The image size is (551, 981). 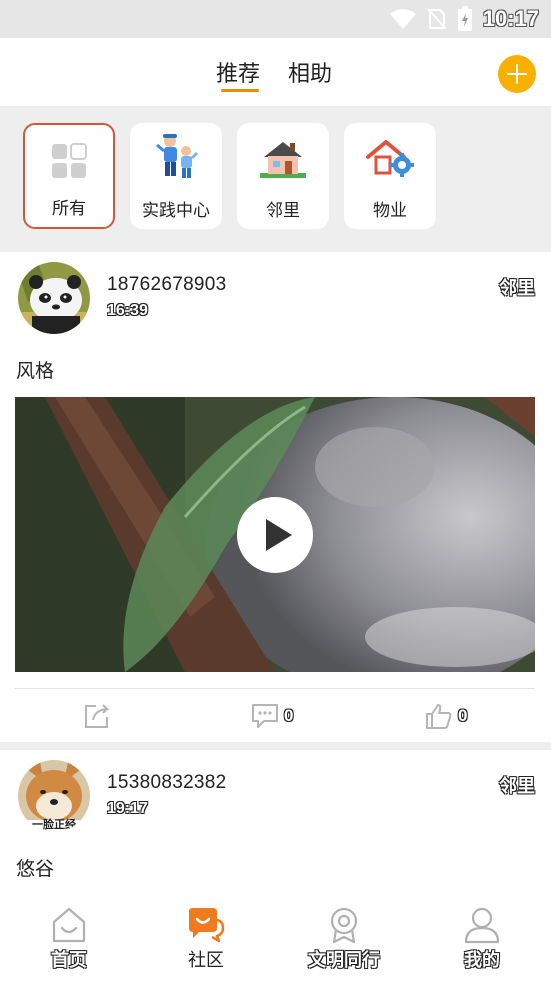 I want to click on category-row: 所有 实践中心 邻里 物业, so click(x=275, y=176).